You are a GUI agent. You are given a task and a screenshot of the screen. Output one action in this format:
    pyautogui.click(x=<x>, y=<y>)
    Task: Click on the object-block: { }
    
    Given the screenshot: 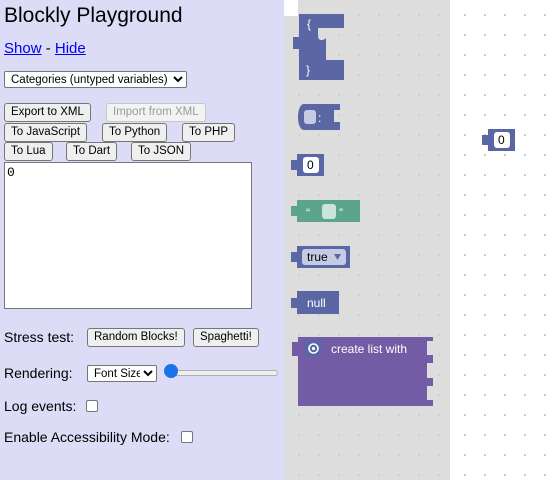 What is the action you would take?
    pyautogui.click(x=318, y=47)
    